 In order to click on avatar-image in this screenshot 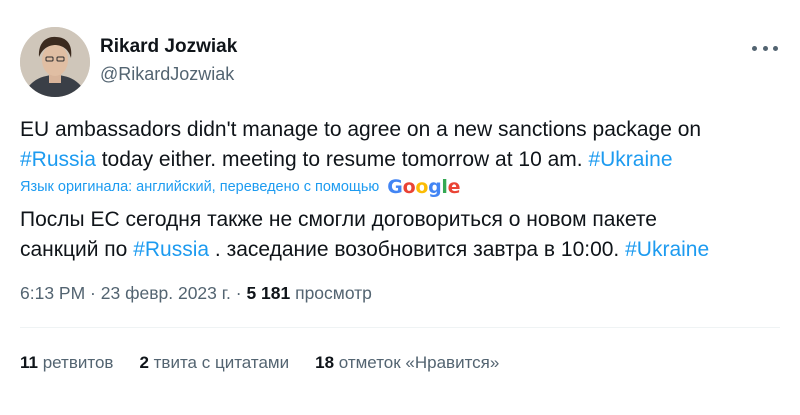, I will do `click(55, 62)`.